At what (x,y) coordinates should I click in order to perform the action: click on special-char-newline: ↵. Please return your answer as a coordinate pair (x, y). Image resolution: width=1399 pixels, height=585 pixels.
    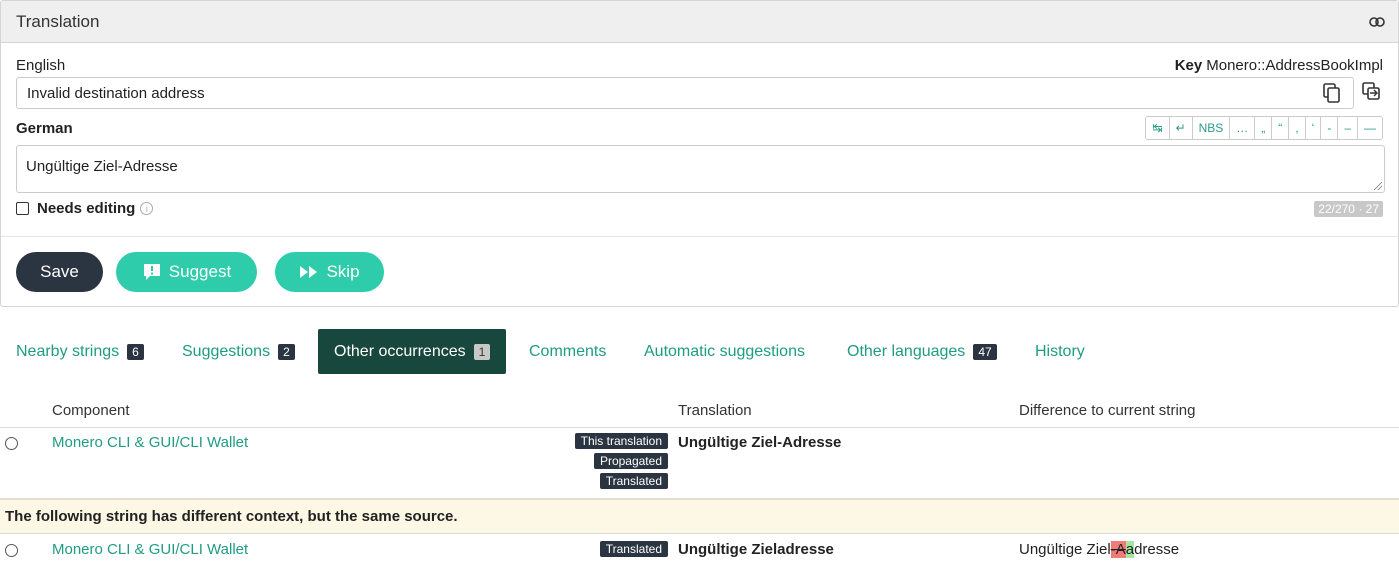
    Looking at the image, I should click on (1181, 128).